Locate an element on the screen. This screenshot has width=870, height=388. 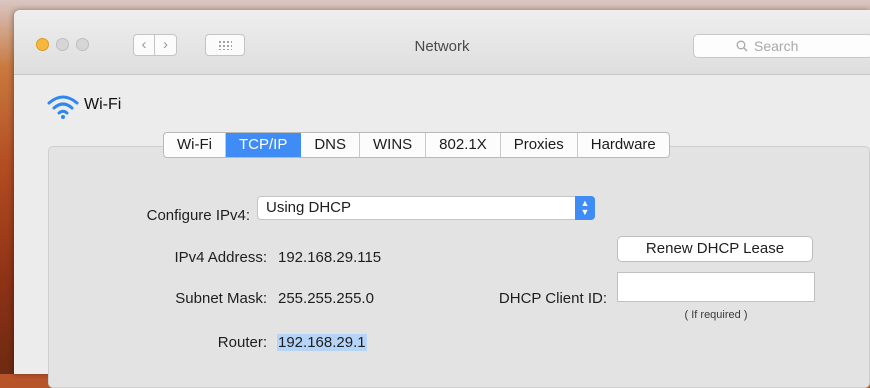
router-value-text: 192.168.29.1 is located at coordinates (322, 342).